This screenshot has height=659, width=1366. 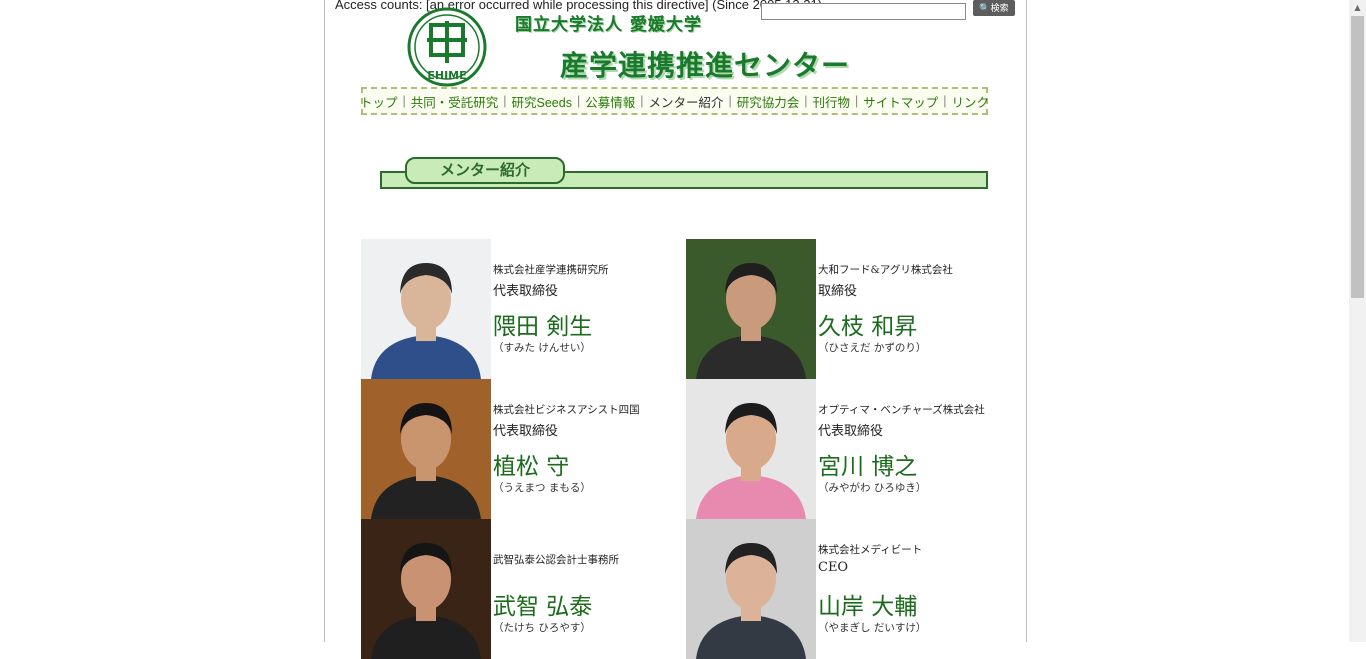 I want to click on nav-item-8: リンク, so click(x=971, y=101).